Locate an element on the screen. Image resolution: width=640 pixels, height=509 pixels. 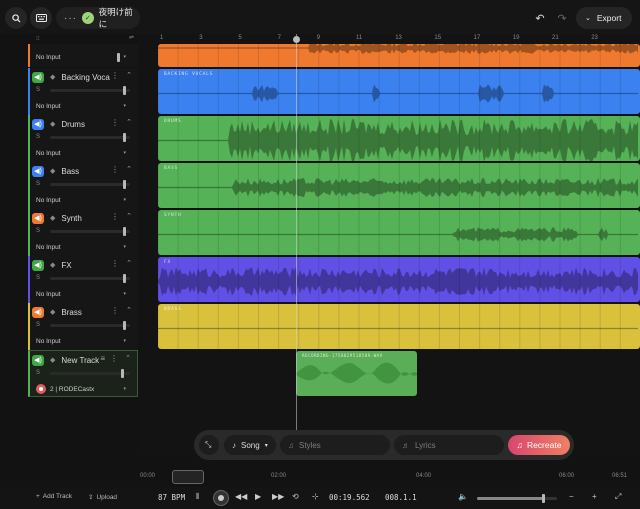
audio-clip is located at coordinates (399, 55).